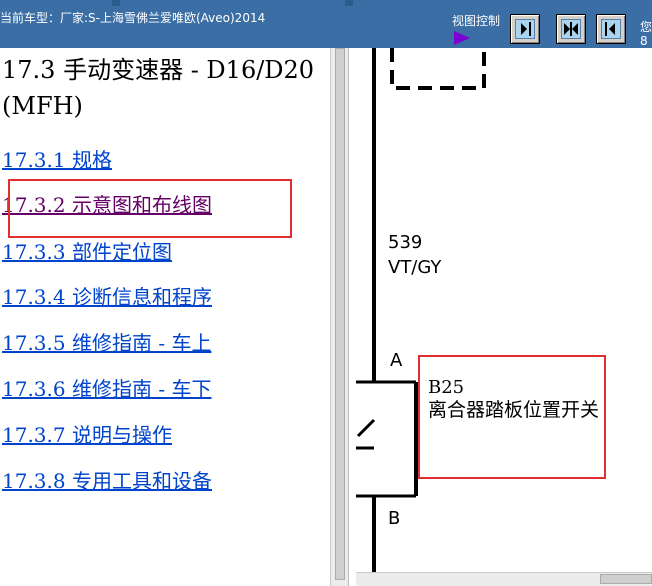  What do you see at coordinates (446, 387) in the screenshot?
I see `component-id: B25` at bounding box center [446, 387].